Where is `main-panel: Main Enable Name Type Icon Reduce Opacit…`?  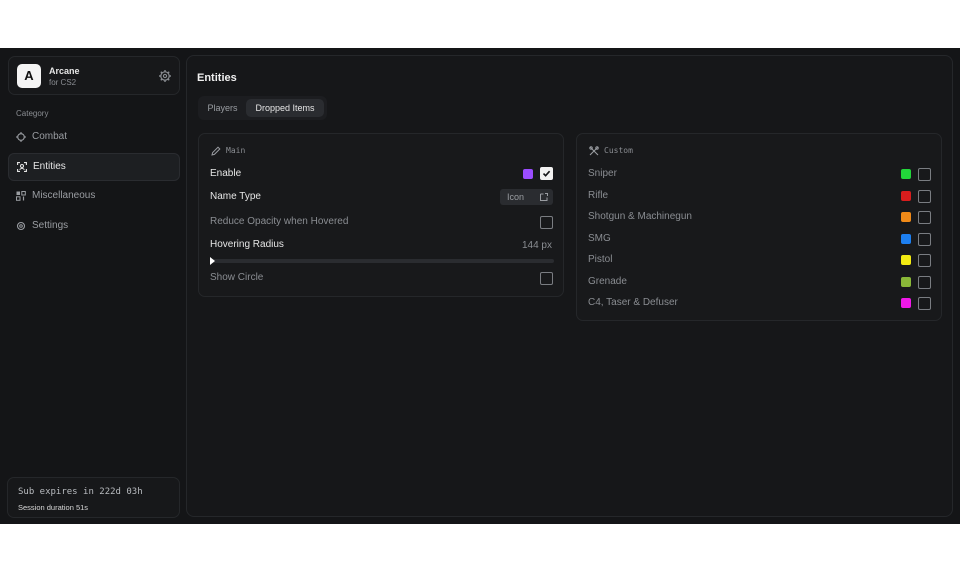
main-panel: Main Enable Name Type Icon Reduce Opacit… is located at coordinates (381, 215).